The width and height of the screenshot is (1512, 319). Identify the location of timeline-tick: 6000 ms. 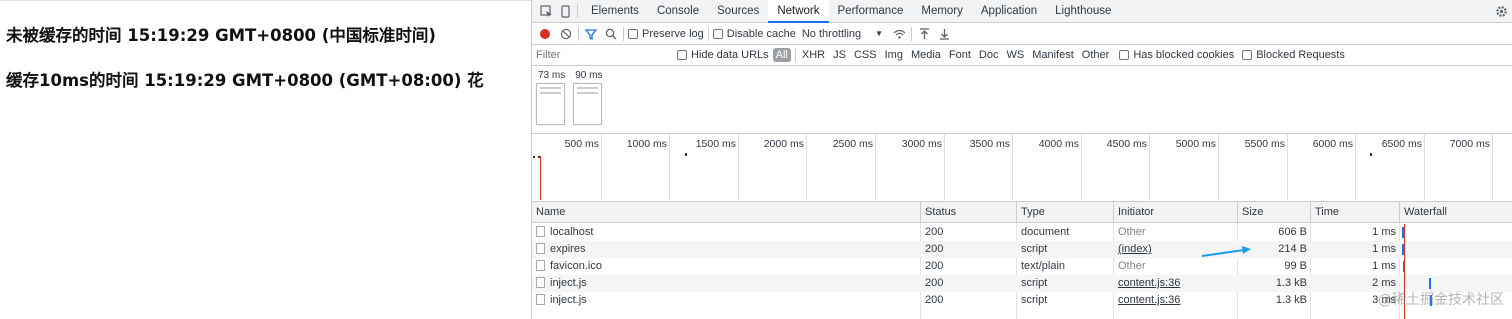
(1334, 168).